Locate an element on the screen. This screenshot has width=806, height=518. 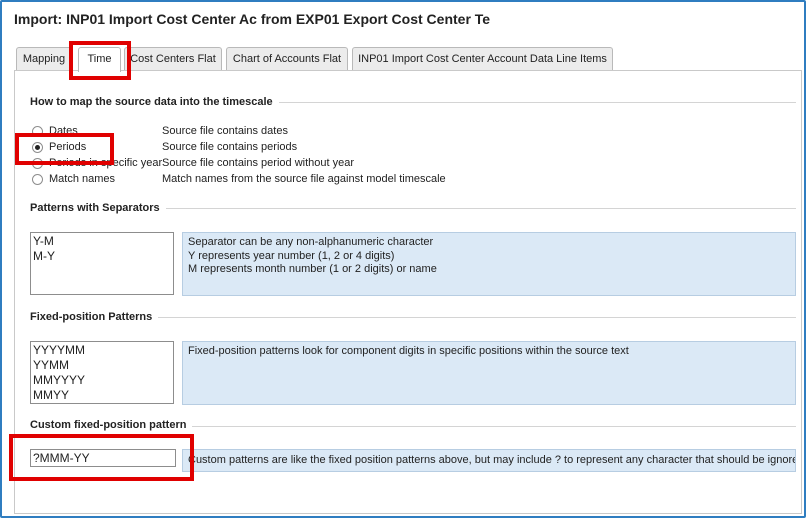
fixed-patterns-list: YYYYMM YYMM MMYYYY MMYY is located at coordinates (102, 372).